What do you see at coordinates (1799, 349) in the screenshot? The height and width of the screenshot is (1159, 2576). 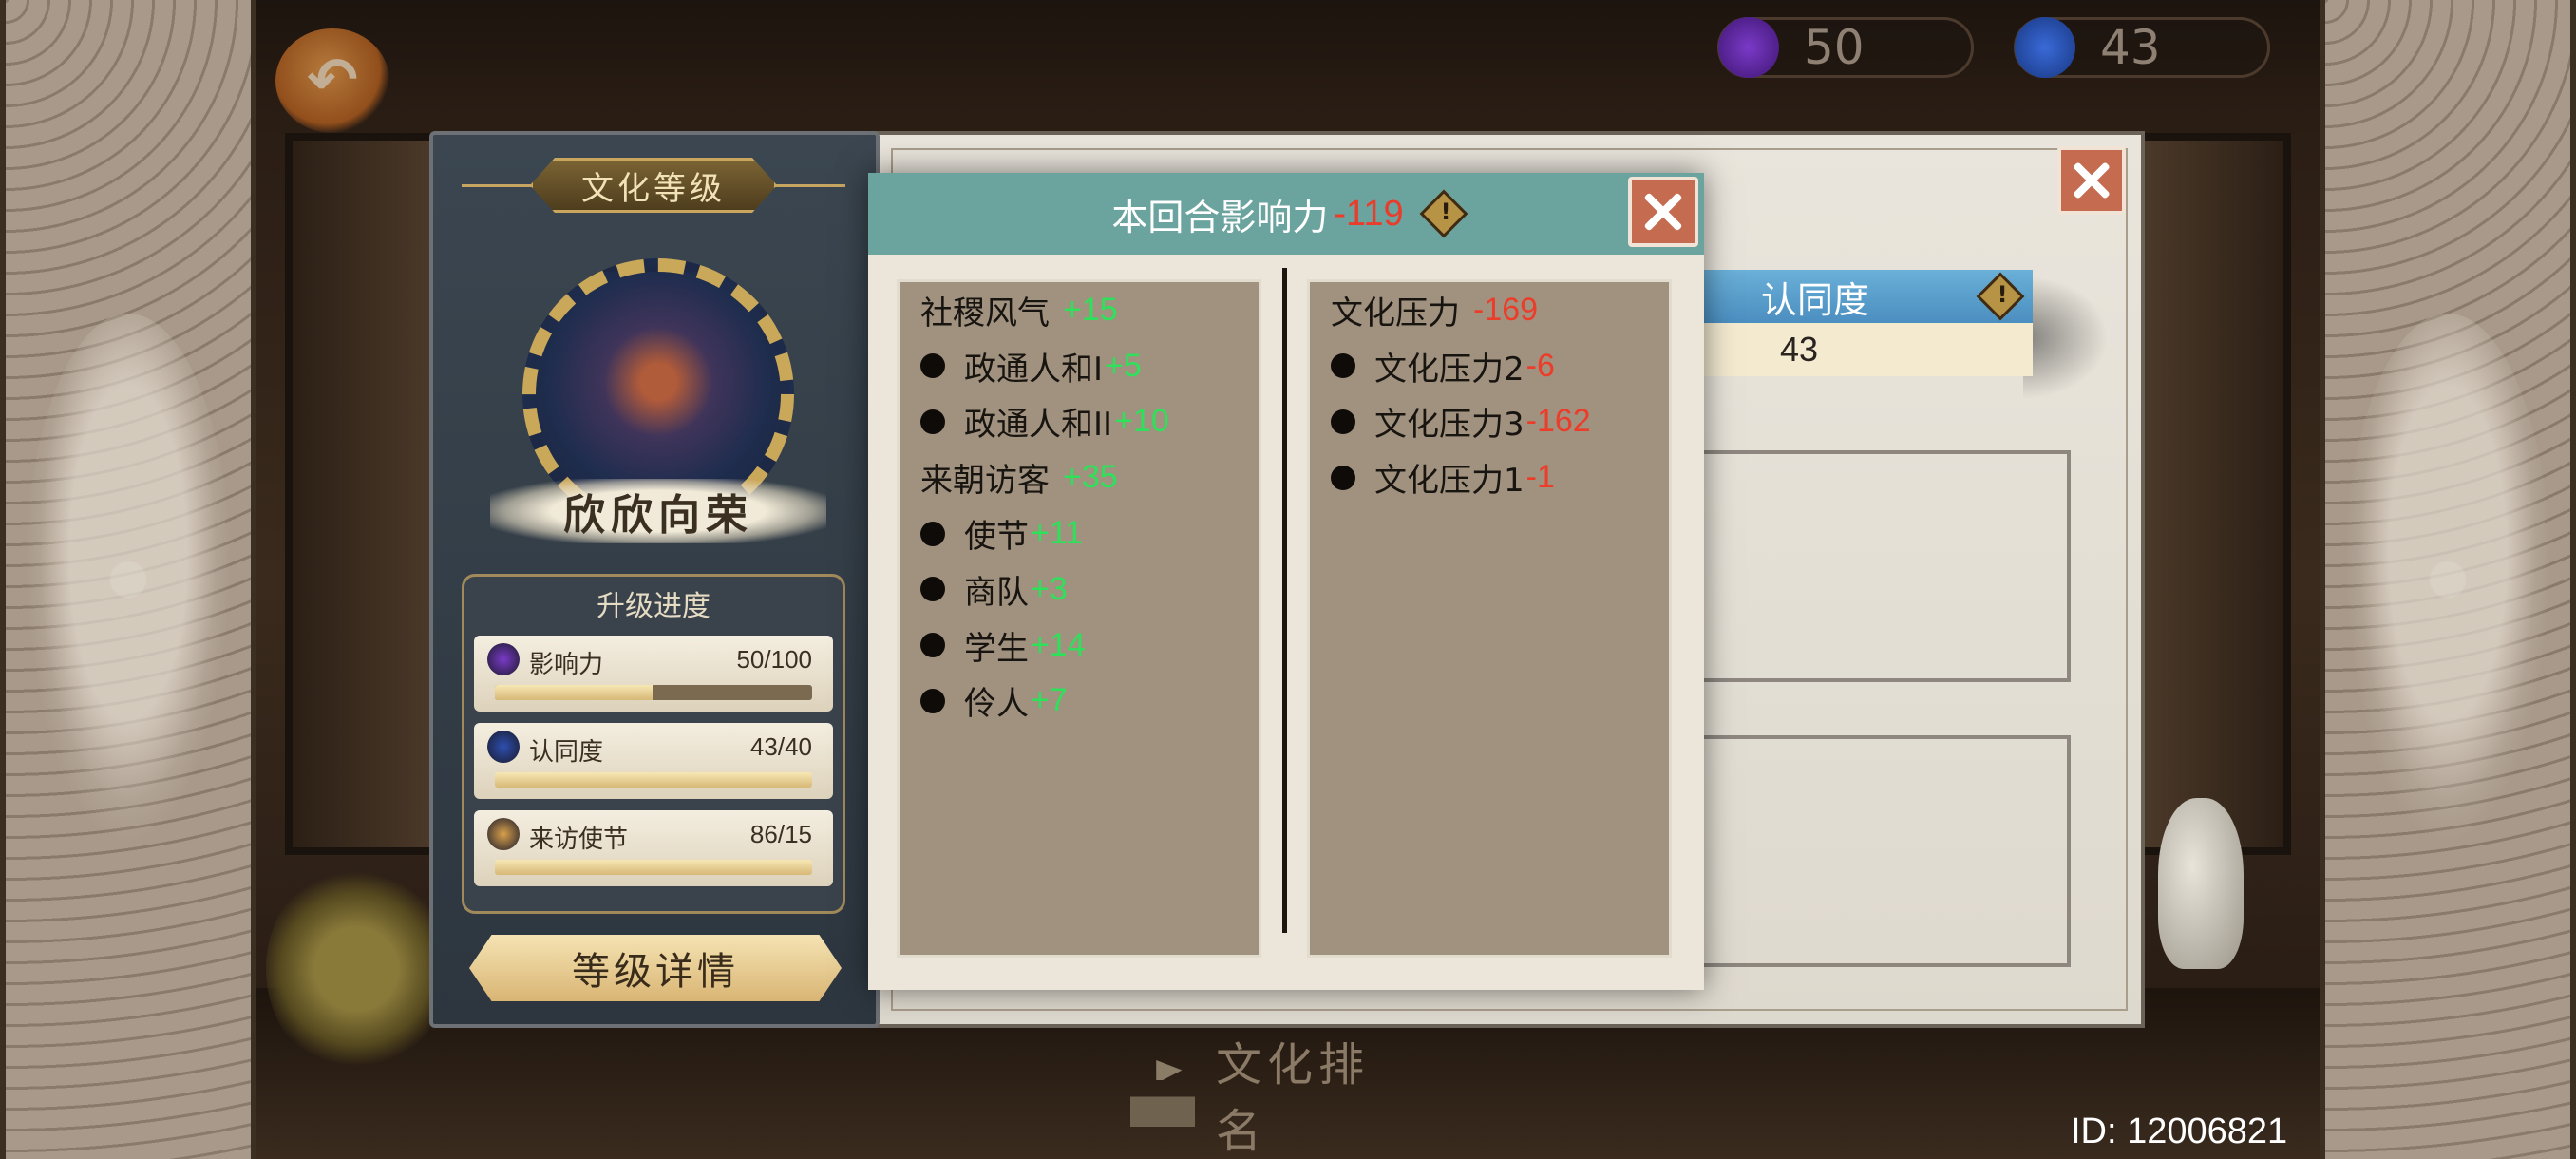 I see `recognition-panel-value: 43` at bounding box center [1799, 349].